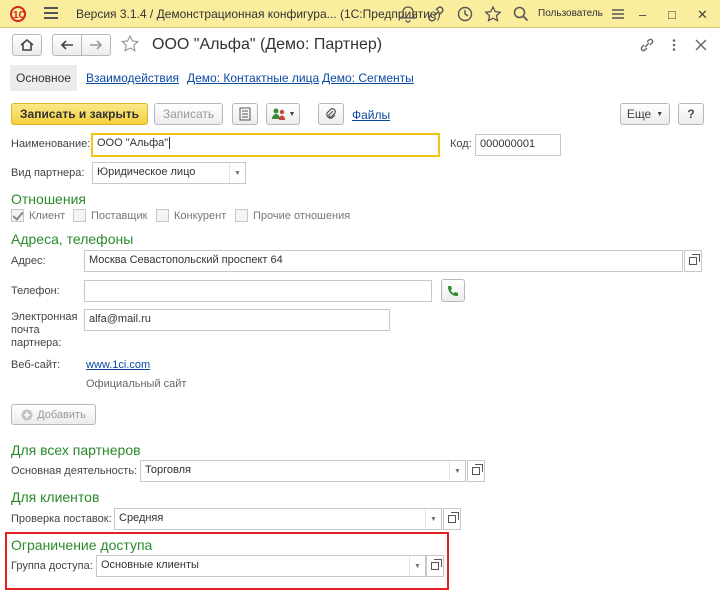 This screenshot has height=600, width=720. Describe the element at coordinates (200, 215) in the screenshot. I see `checkbox-competitor-label: Конкурент` at that location.